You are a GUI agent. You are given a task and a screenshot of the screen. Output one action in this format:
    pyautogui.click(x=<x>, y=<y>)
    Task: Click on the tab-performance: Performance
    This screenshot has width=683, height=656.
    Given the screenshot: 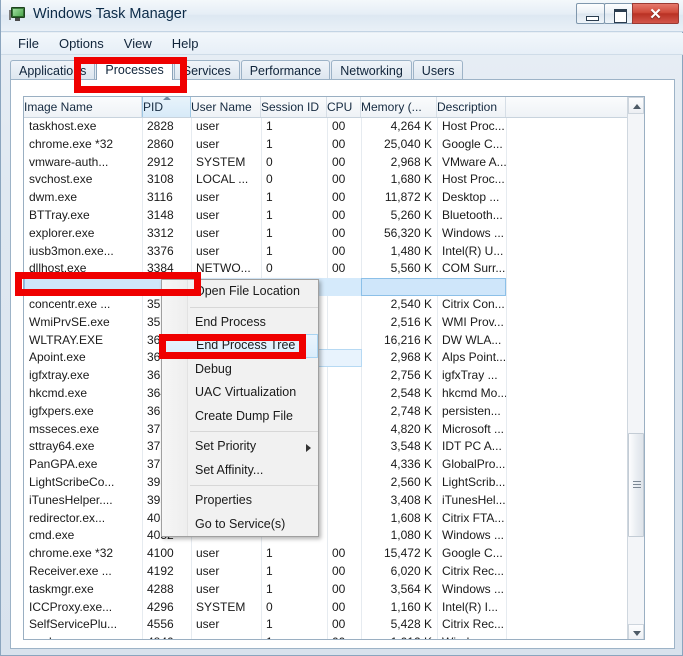 What is the action you would take?
    pyautogui.click(x=285, y=70)
    